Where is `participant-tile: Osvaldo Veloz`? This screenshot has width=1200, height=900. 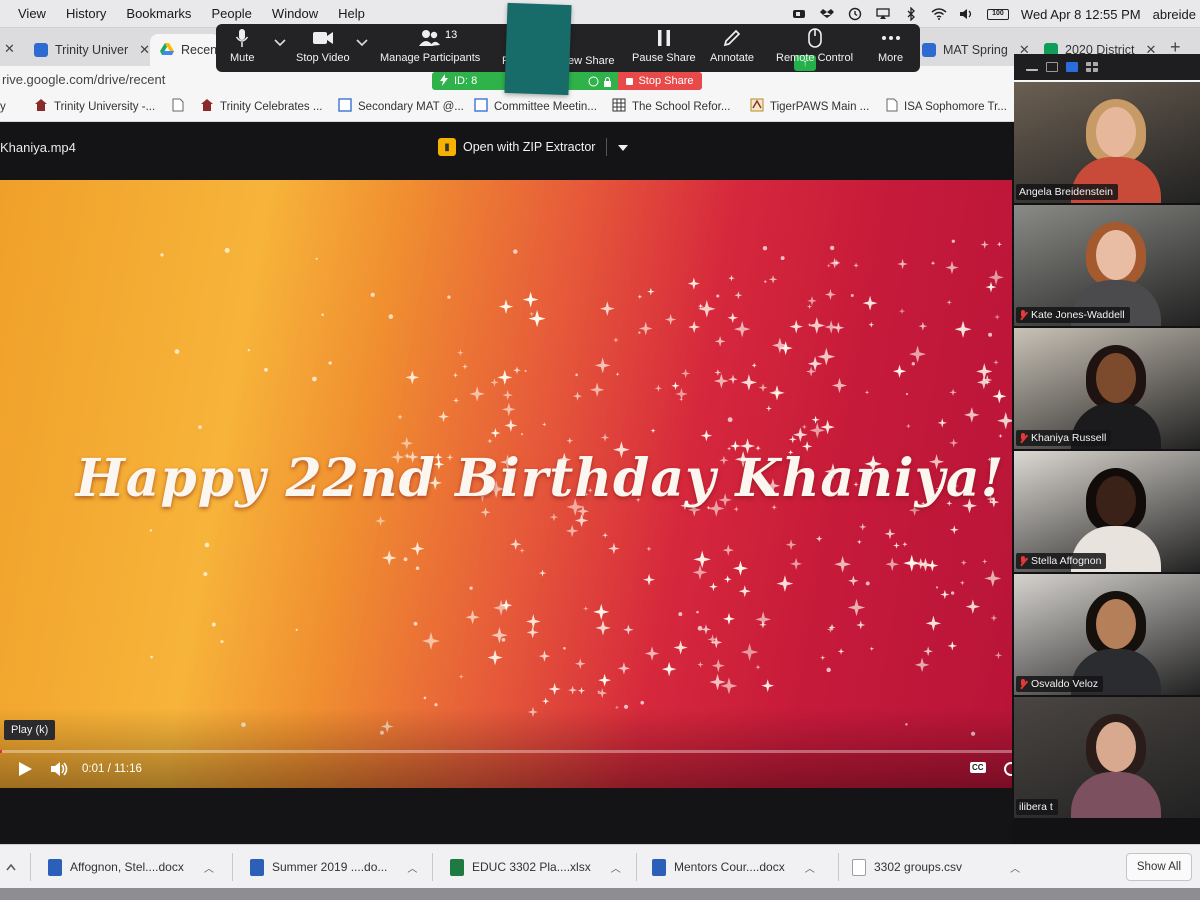 participant-tile: Osvaldo Veloz is located at coordinates (1107, 634).